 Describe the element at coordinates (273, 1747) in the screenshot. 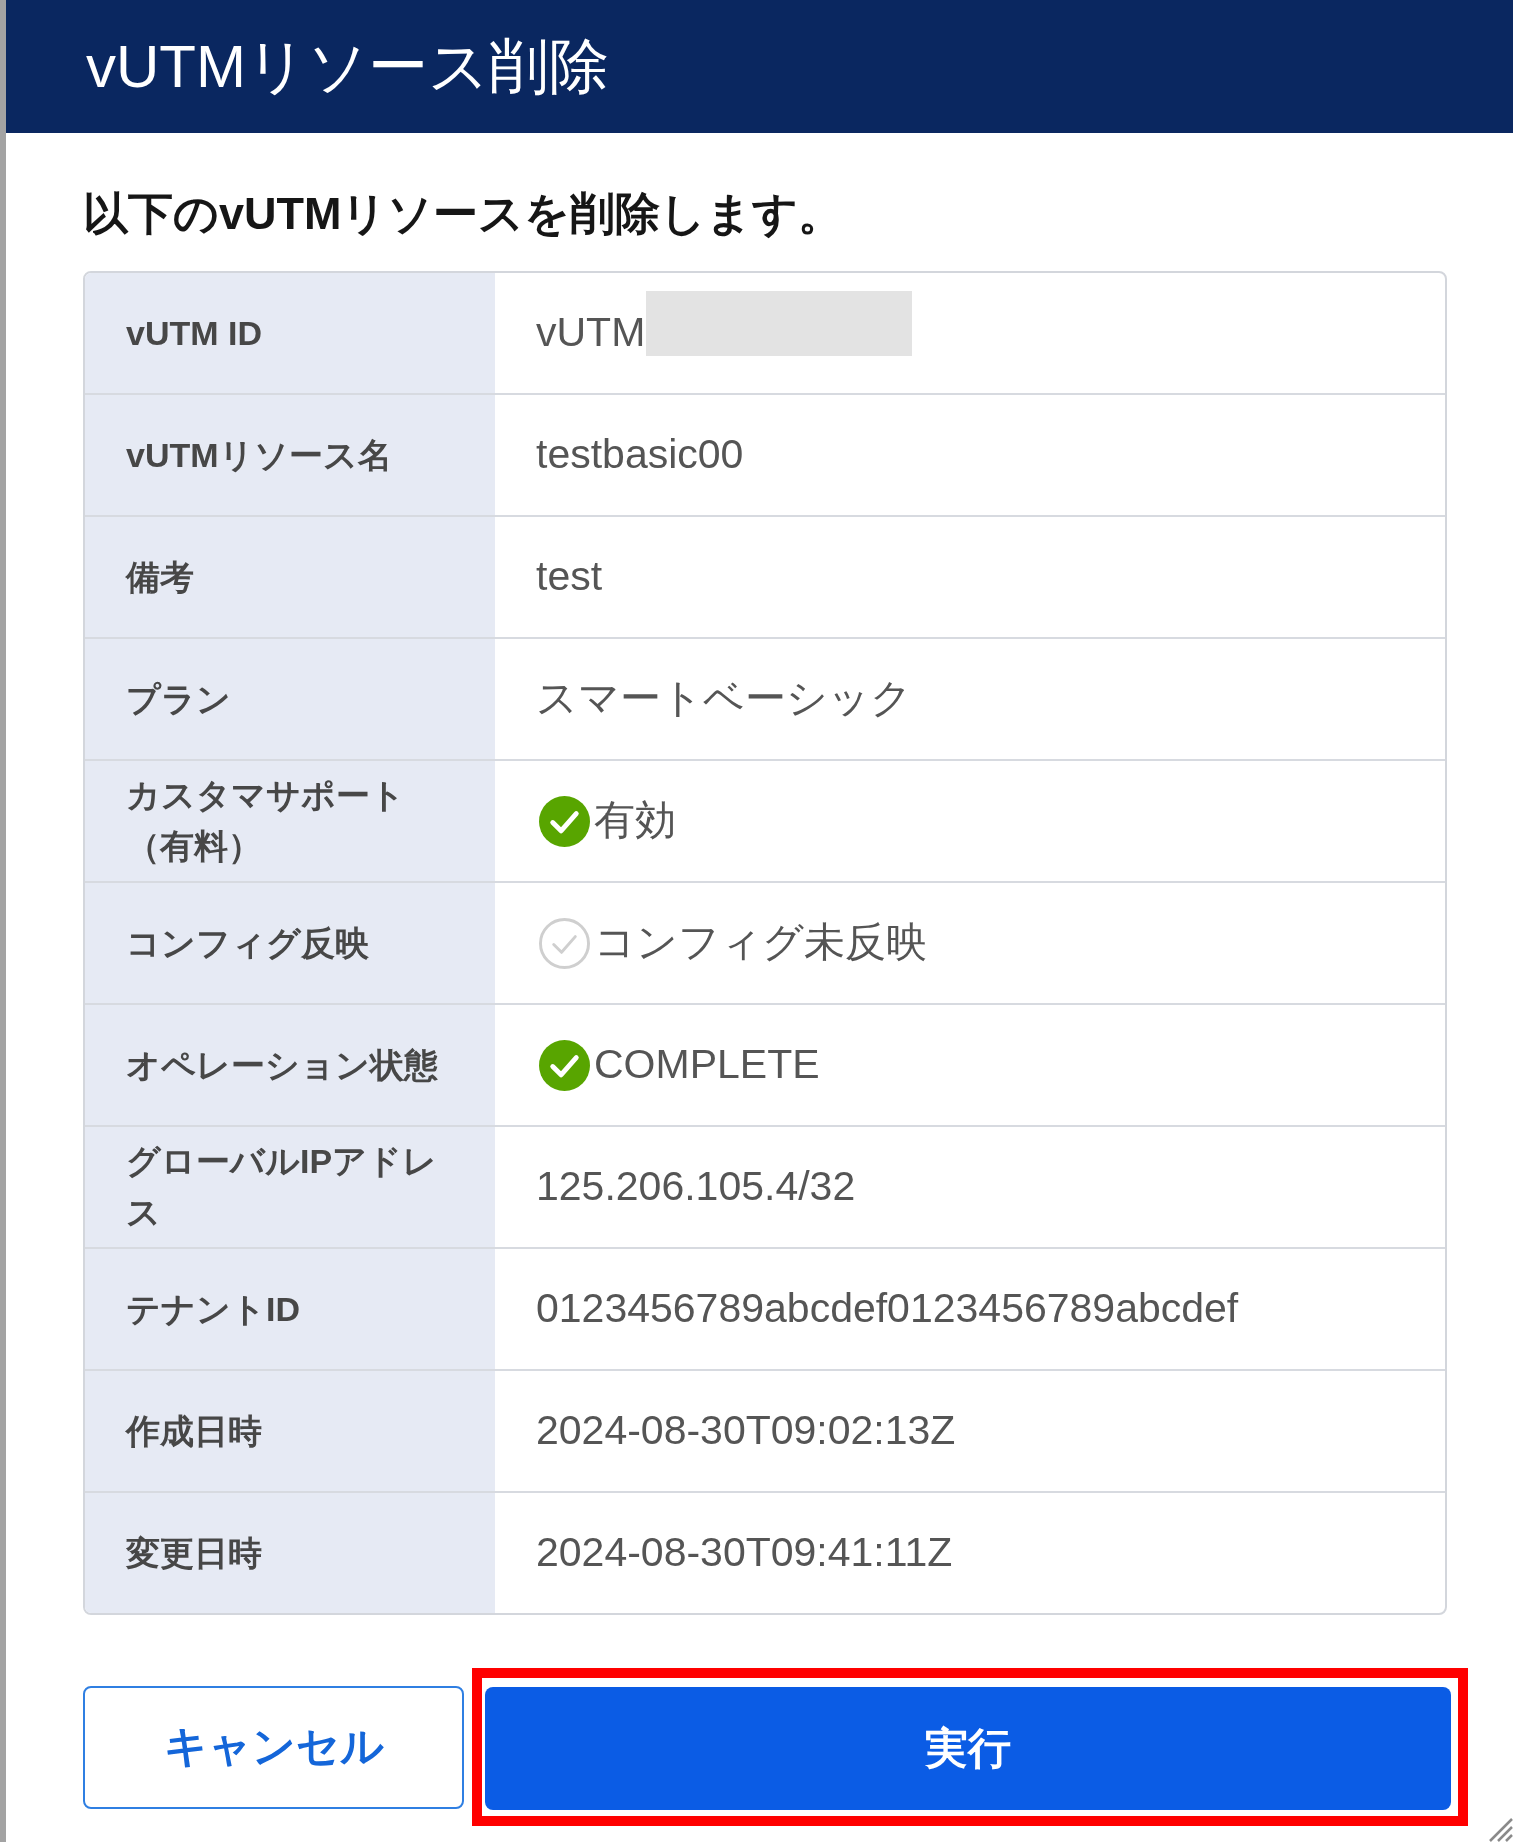

I see `cancel-button: キャンセル` at that location.